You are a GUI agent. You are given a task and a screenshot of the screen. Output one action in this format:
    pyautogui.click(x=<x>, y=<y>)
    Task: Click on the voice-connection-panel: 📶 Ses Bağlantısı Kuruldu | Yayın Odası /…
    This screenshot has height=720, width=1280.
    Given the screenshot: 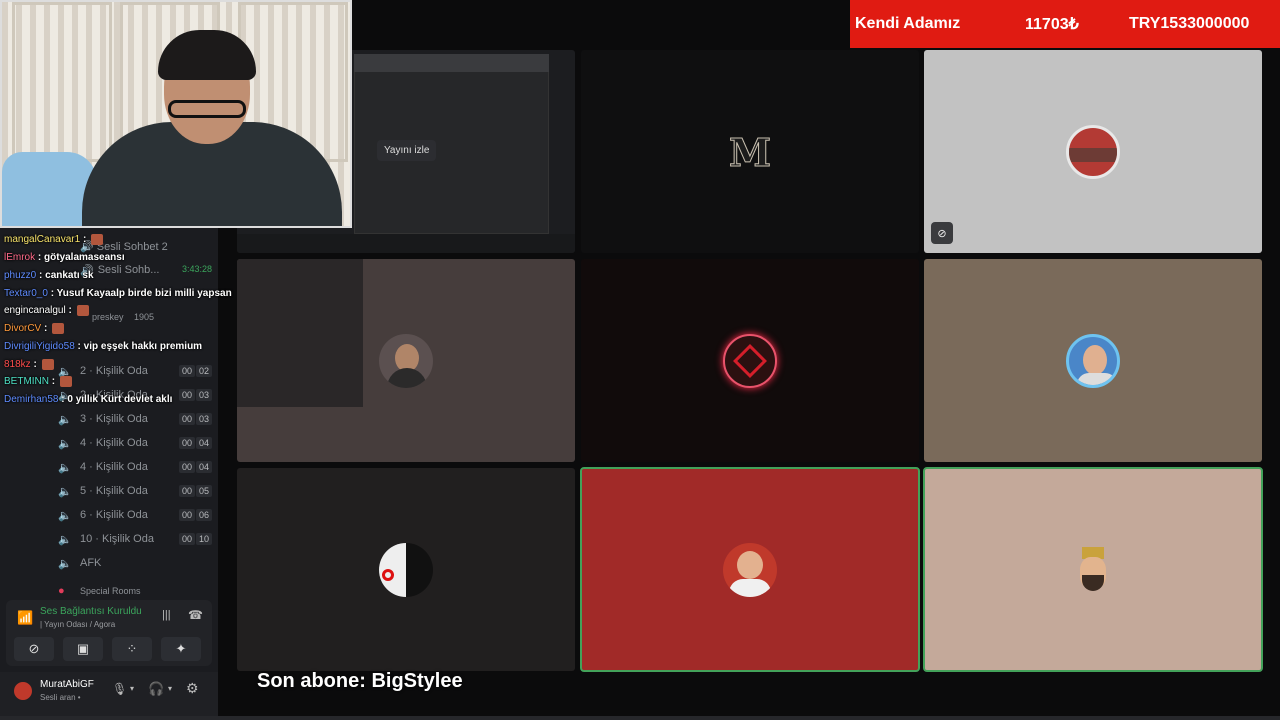 What is the action you would take?
    pyautogui.click(x=109, y=633)
    